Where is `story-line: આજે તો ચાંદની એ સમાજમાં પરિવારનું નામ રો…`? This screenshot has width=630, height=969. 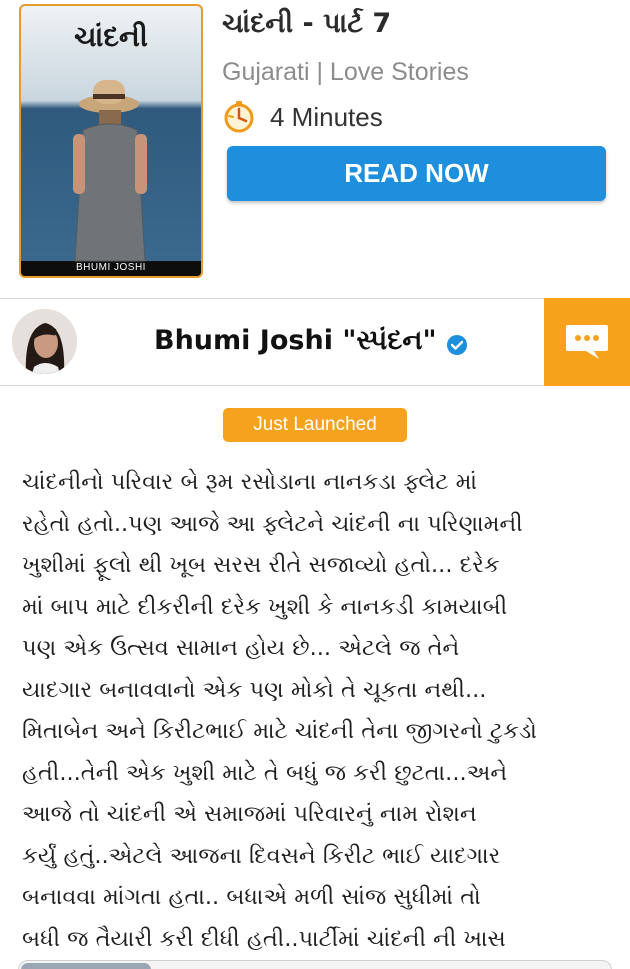
story-line: આજે તો ચાંદની એ સમાજમાં પરિવારનું નામ રો… is located at coordinates (249, 814).